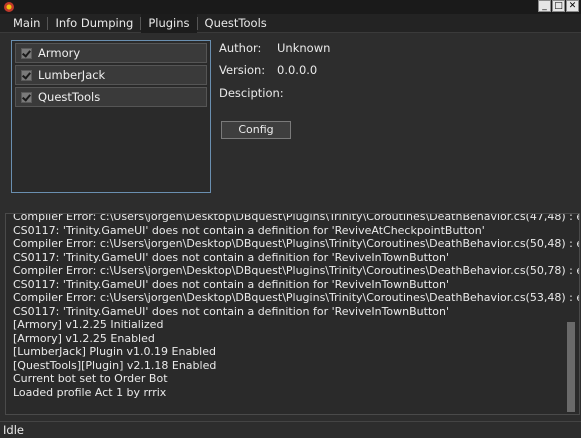 This screenshot has width=581, height=438. What do you see at coordinates (240, 48) in the screenshot?
I see `author-label: Author:` at bounding box center [240, 48].